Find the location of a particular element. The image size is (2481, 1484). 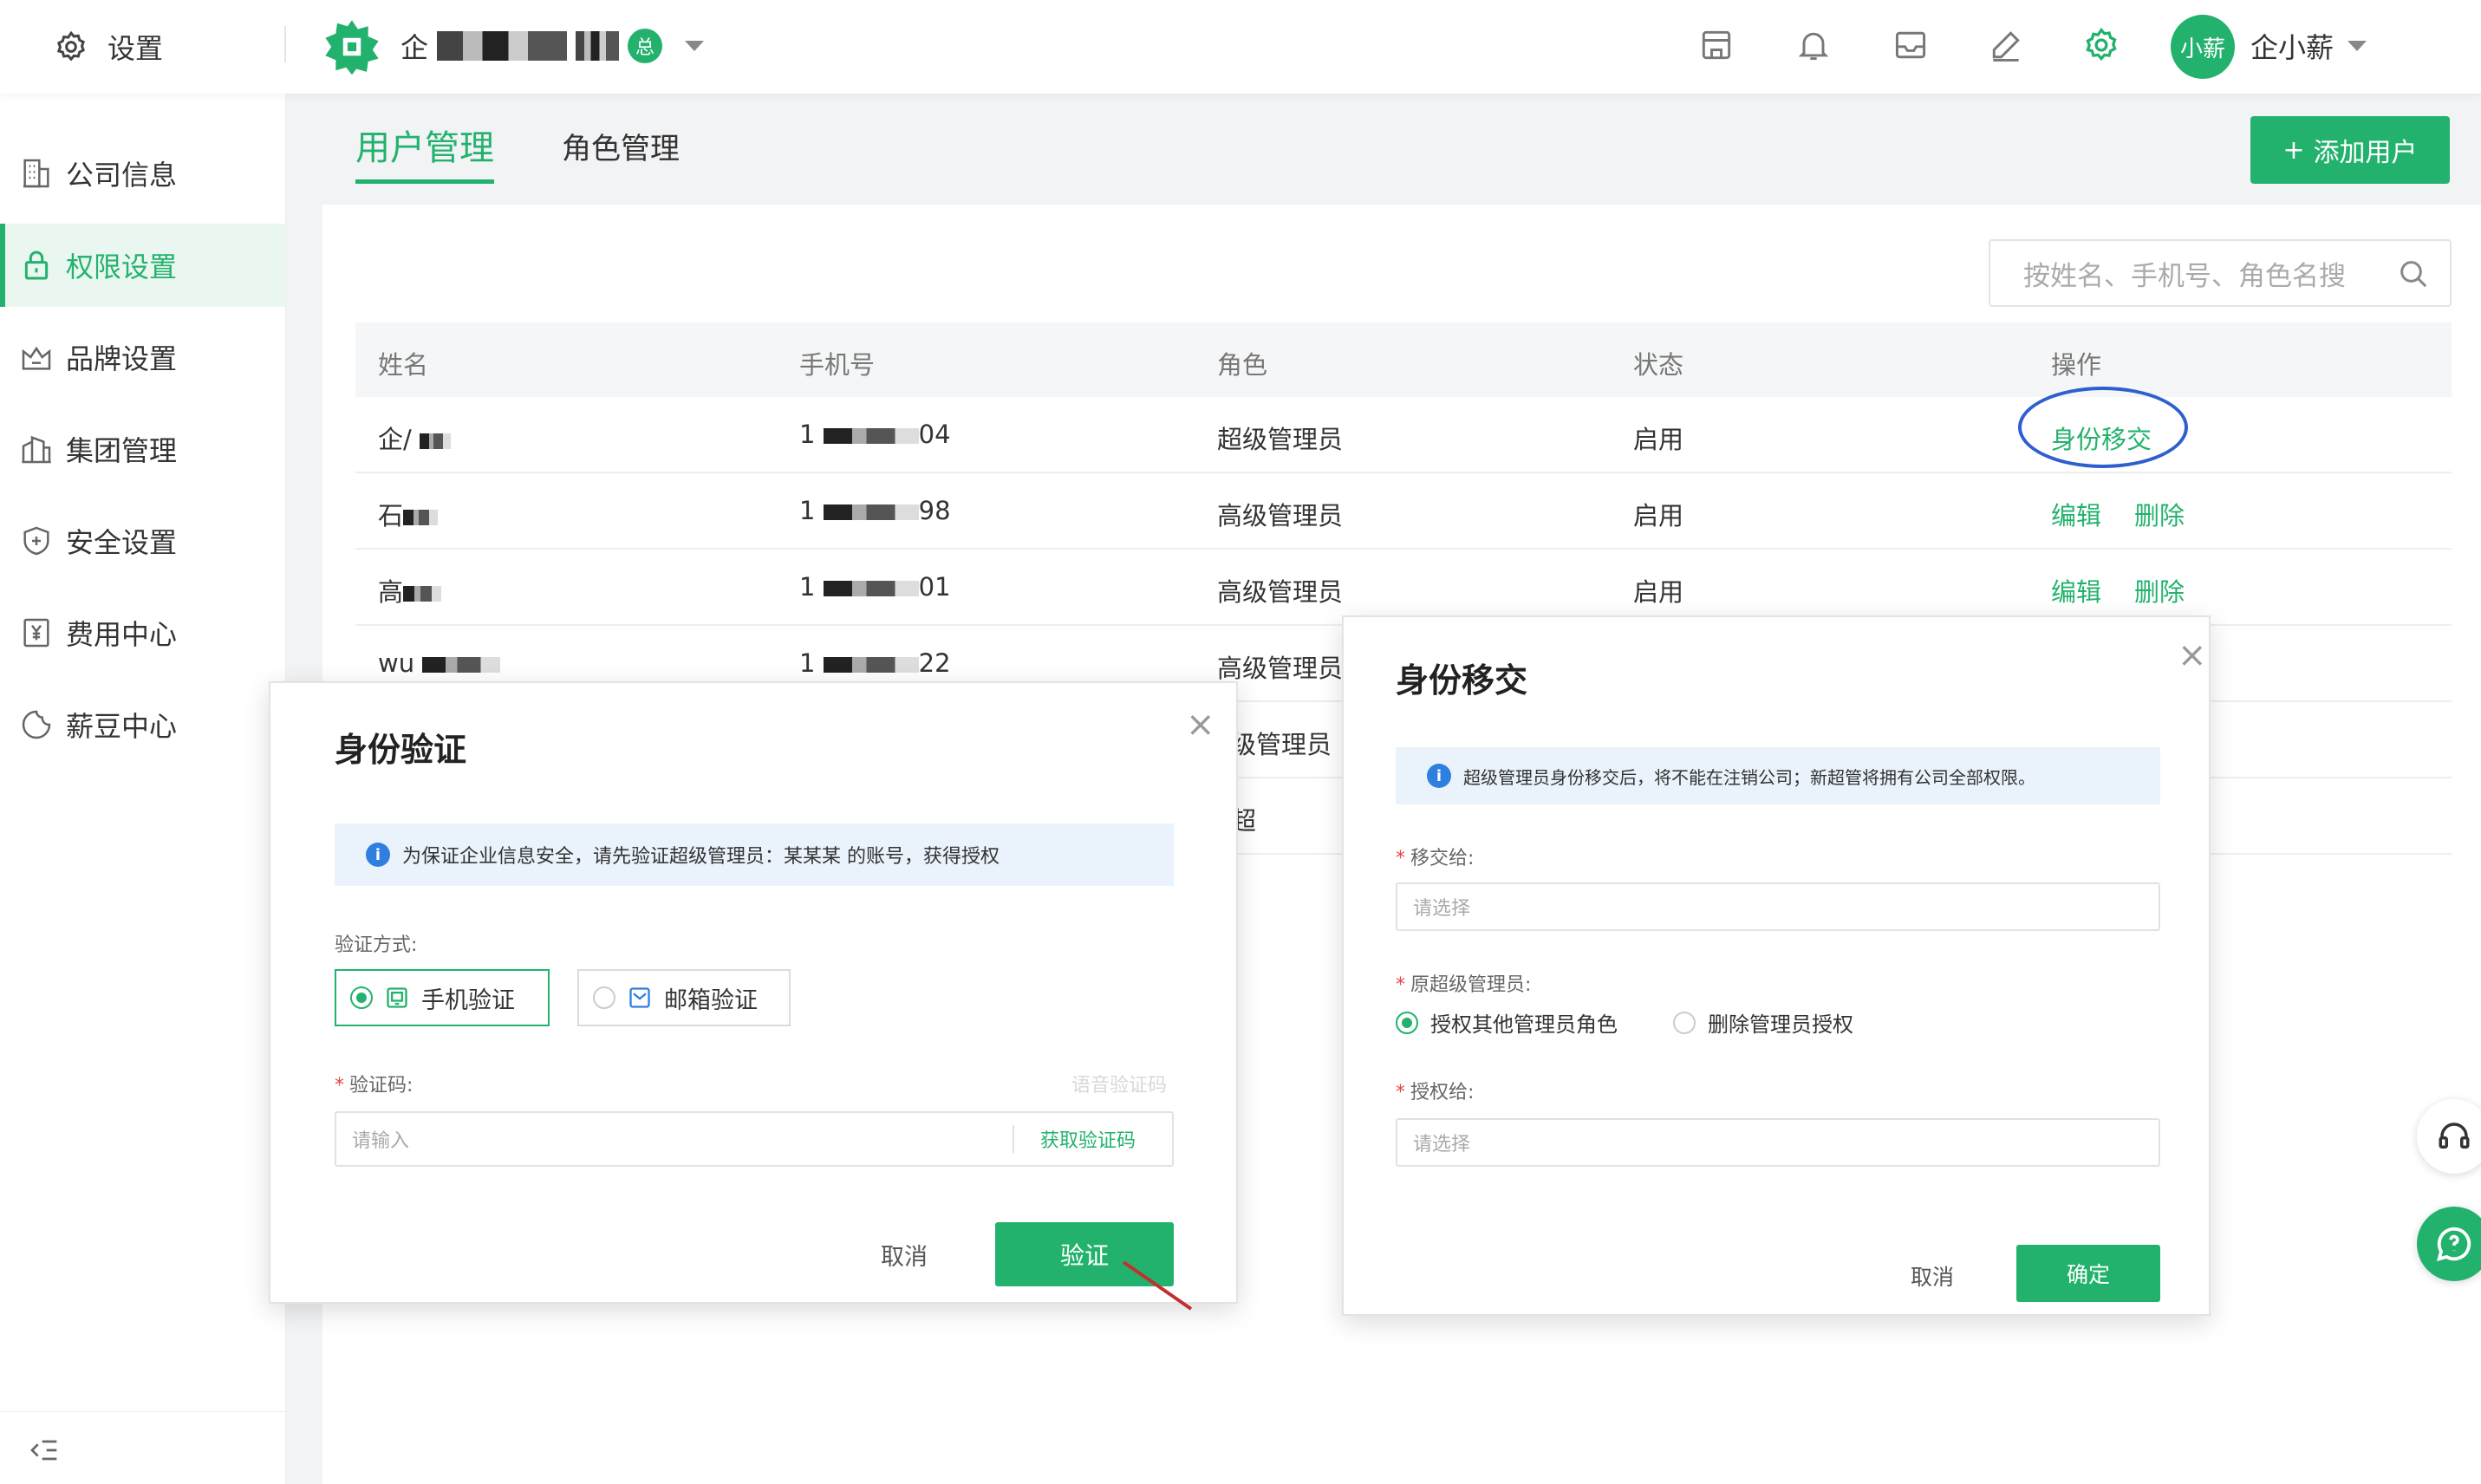

sidebar-item-label: 安全设置 is located at coordinates (122, 542).